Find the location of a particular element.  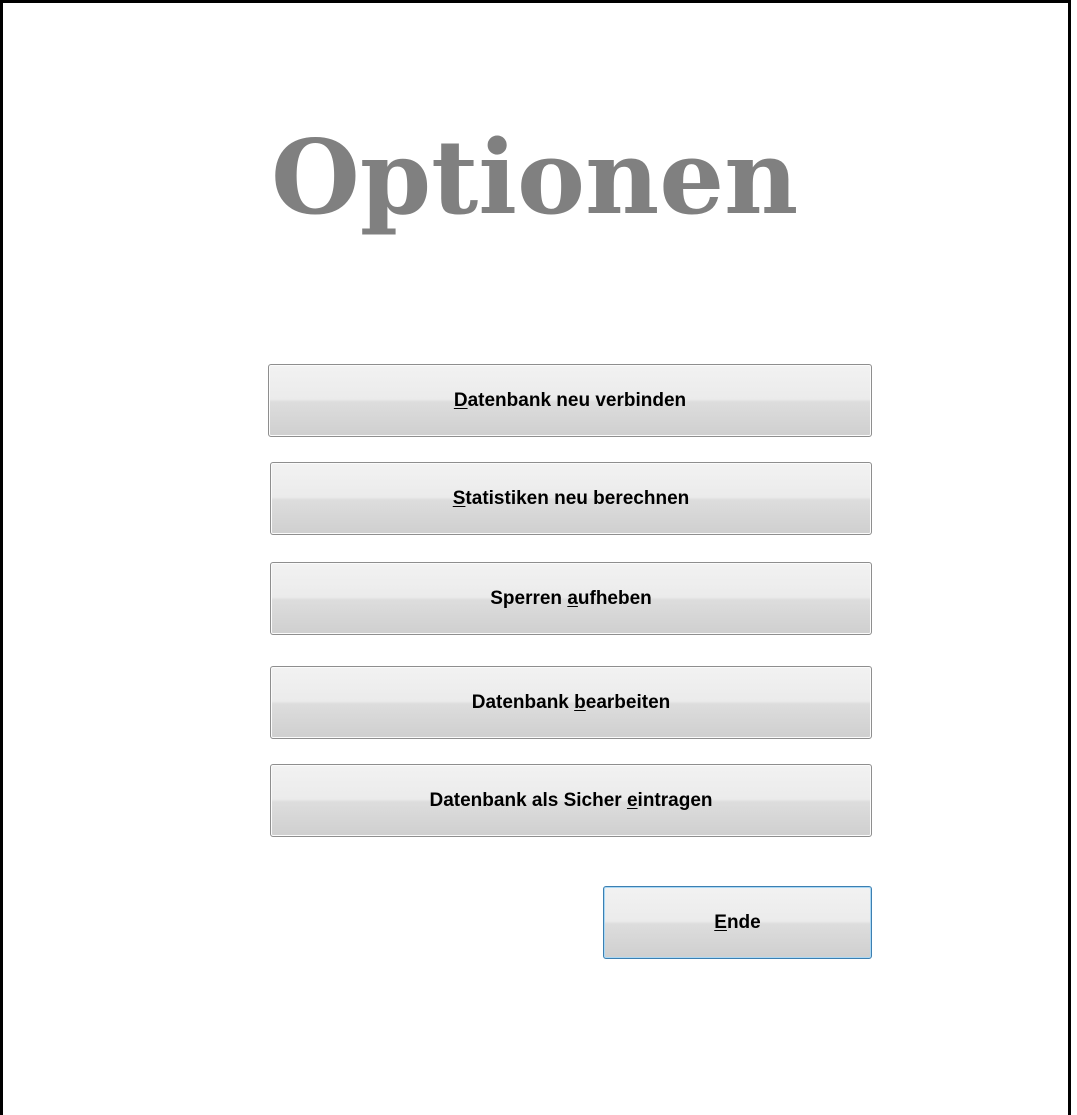

edit-database-label: Datenbank bearbeiten is located at coordinates (571, 702).